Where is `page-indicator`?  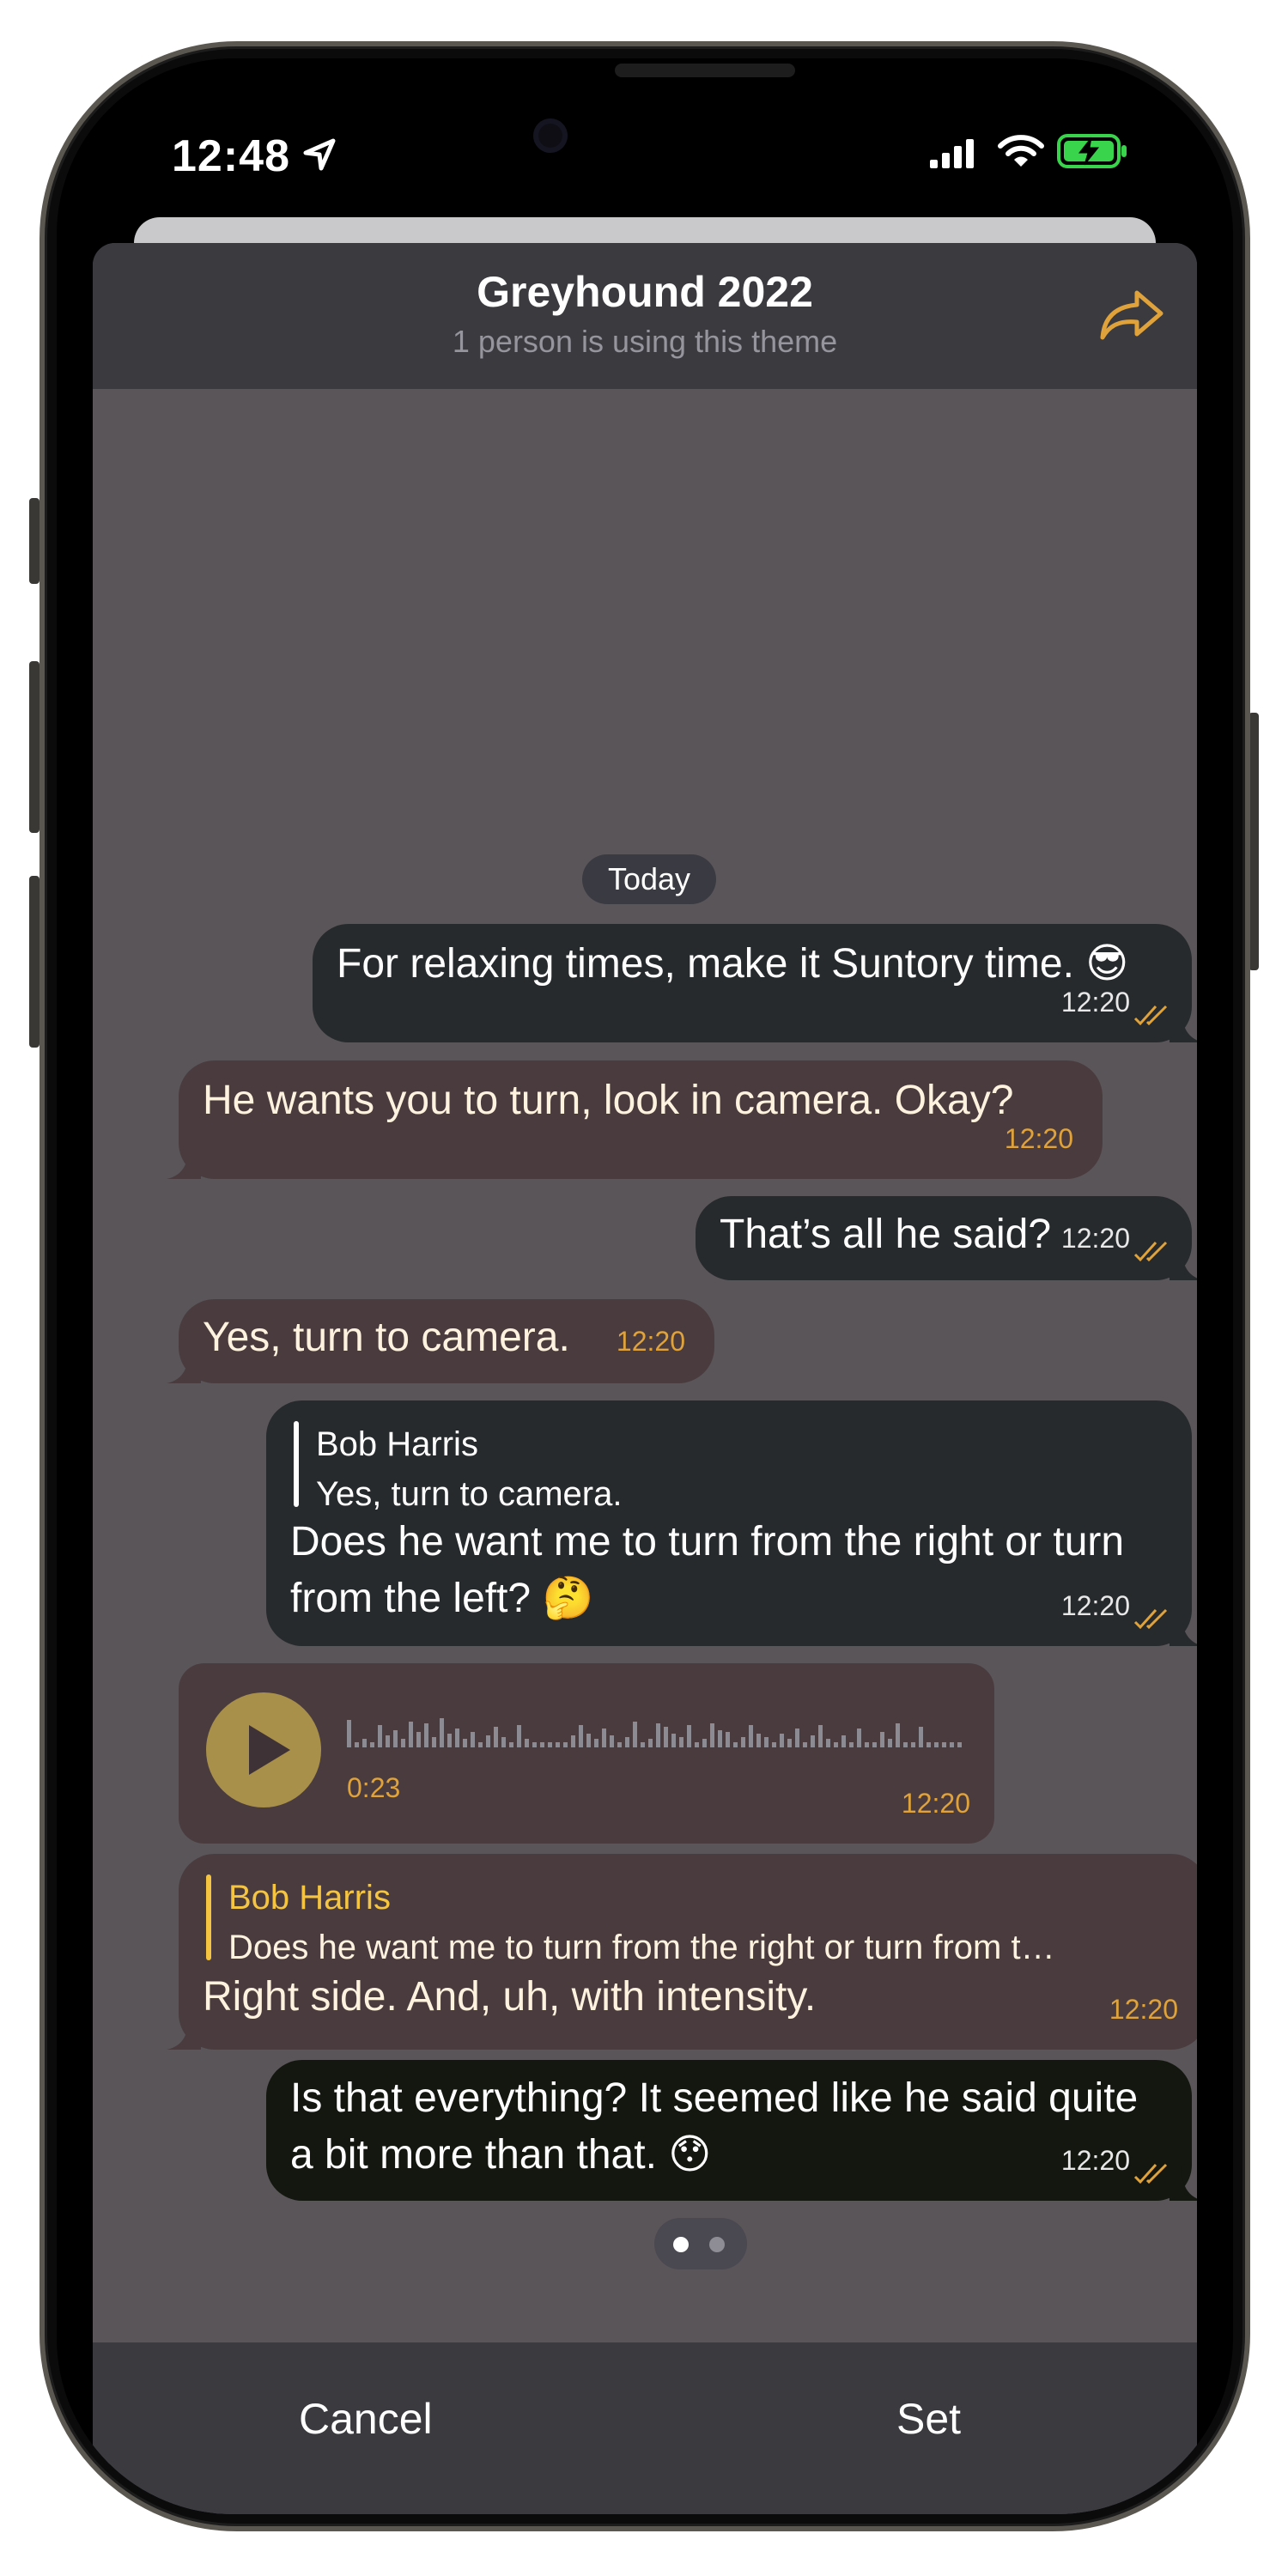 page-indicator is located at coordinates (700, 2244).